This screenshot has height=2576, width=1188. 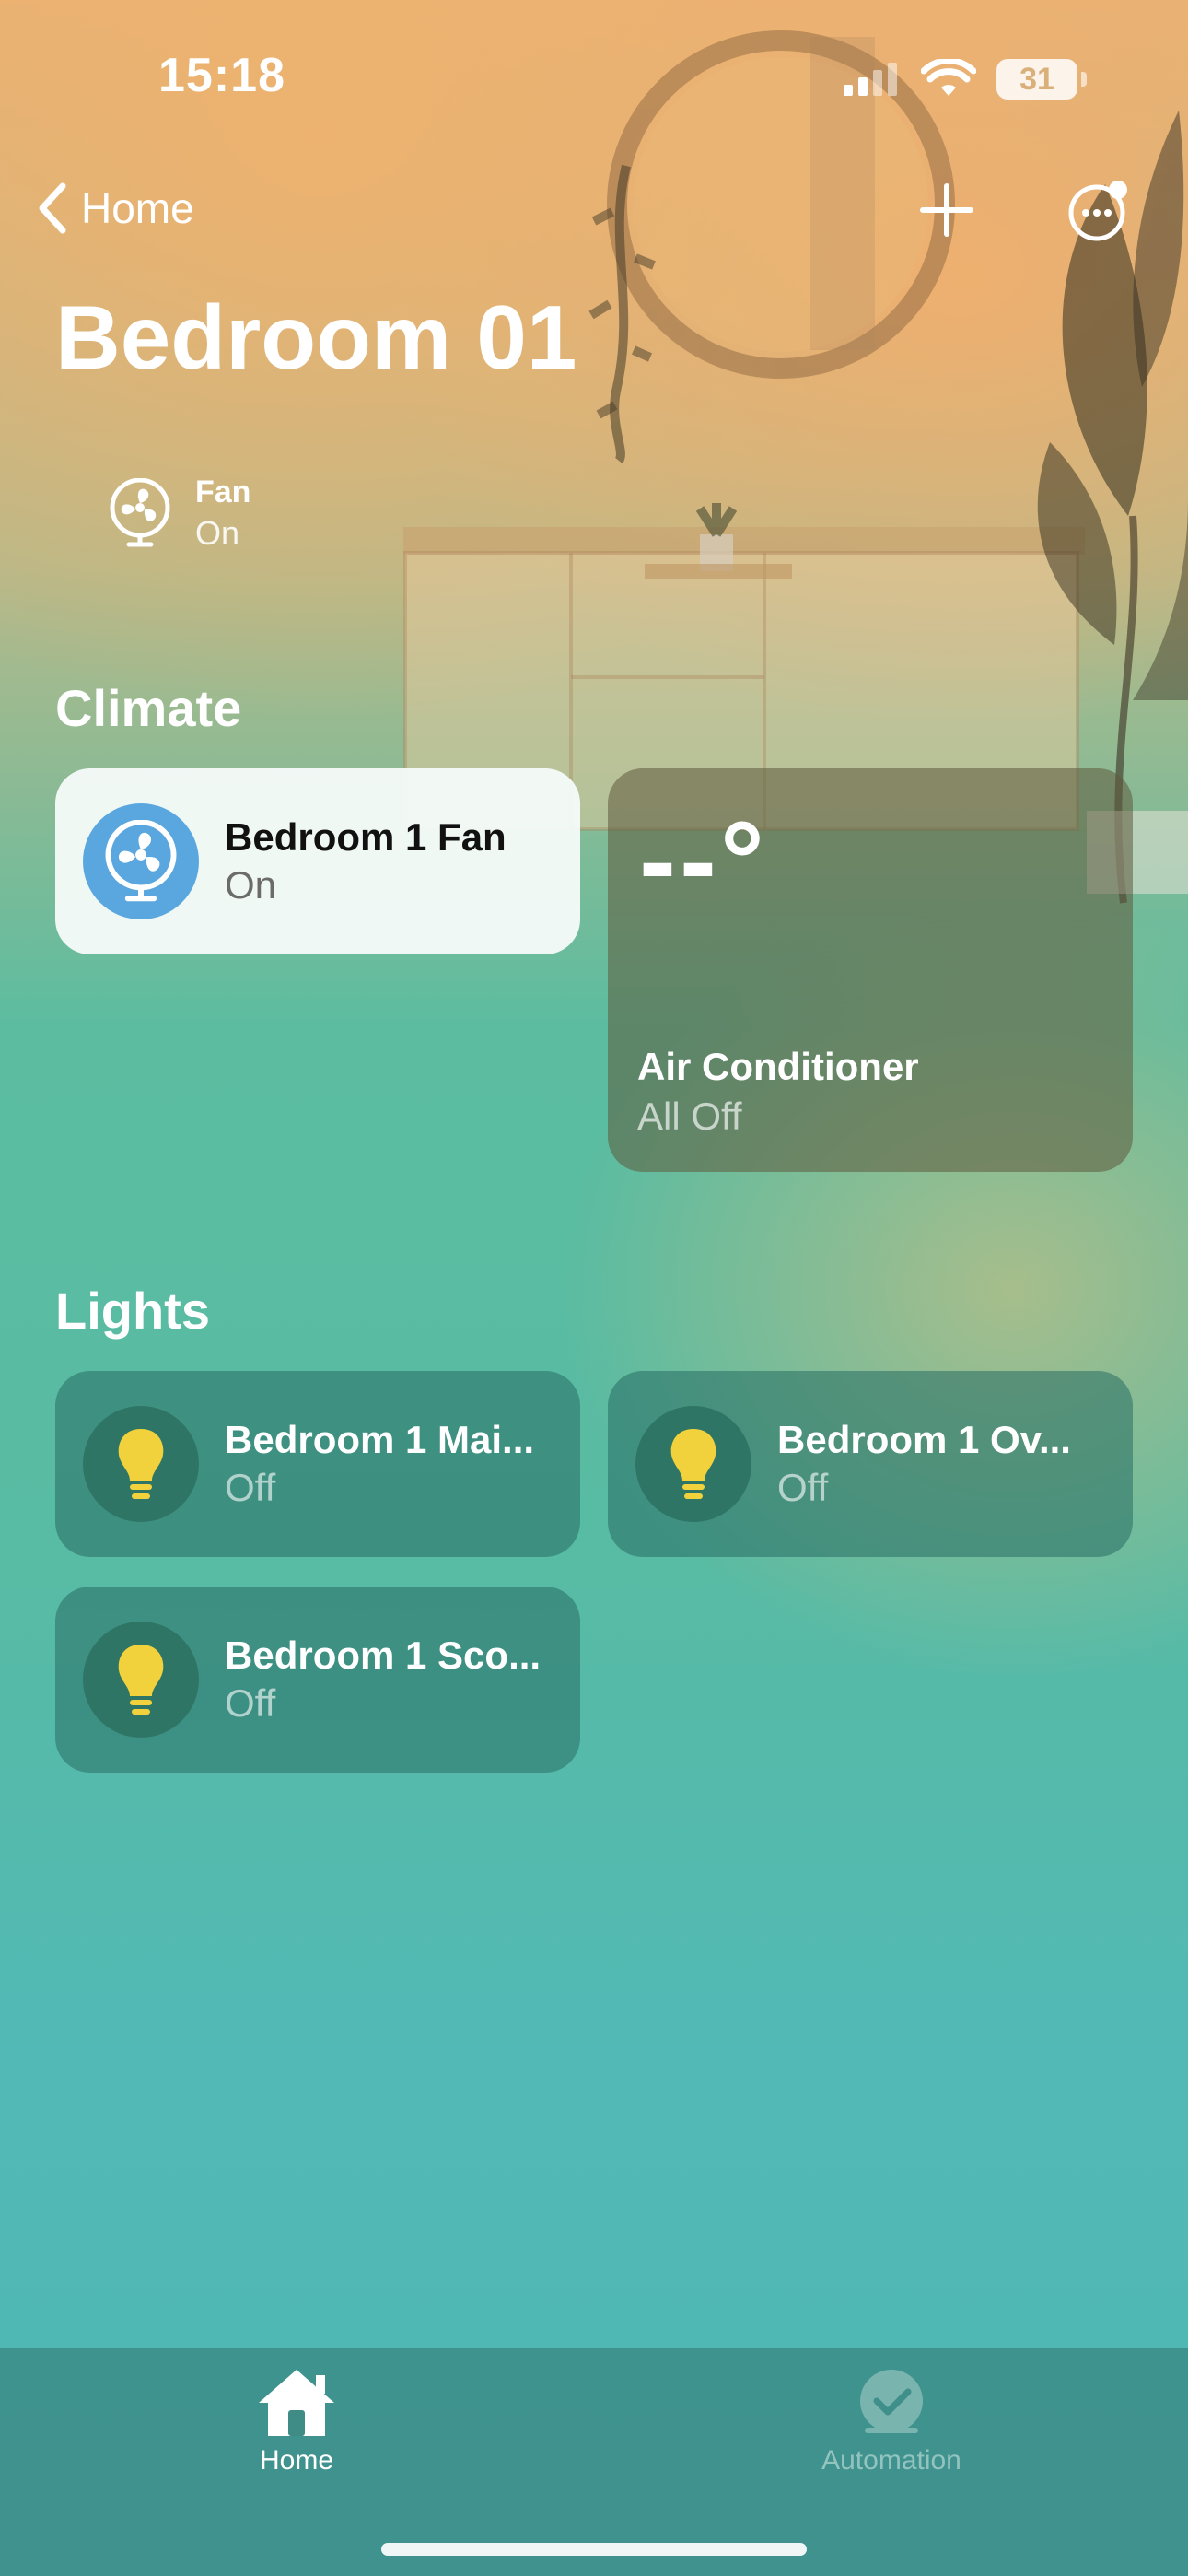 I want to click on tab-home-label: Home, so click(x=296, y=2460).